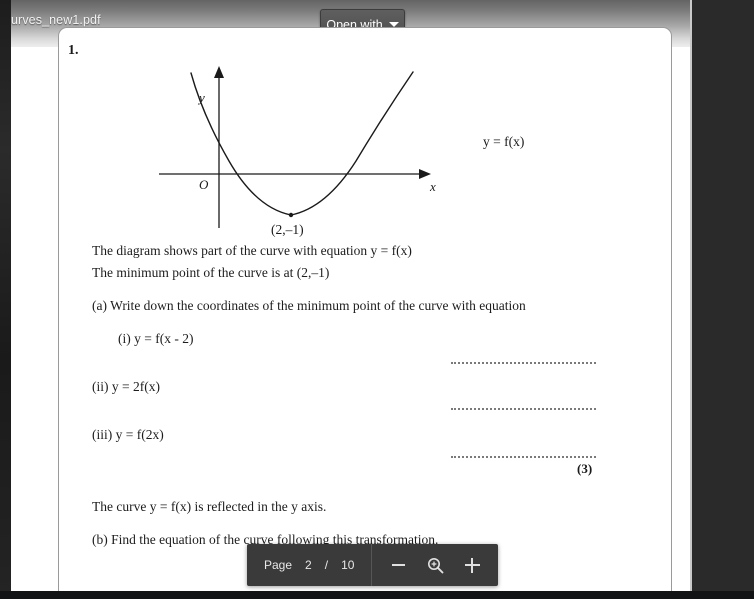 The width and height of the screenshot is (754, 599). Describe the element at coordinates (523, 363) in the screenshot. I see `answer-line-i` at that location.